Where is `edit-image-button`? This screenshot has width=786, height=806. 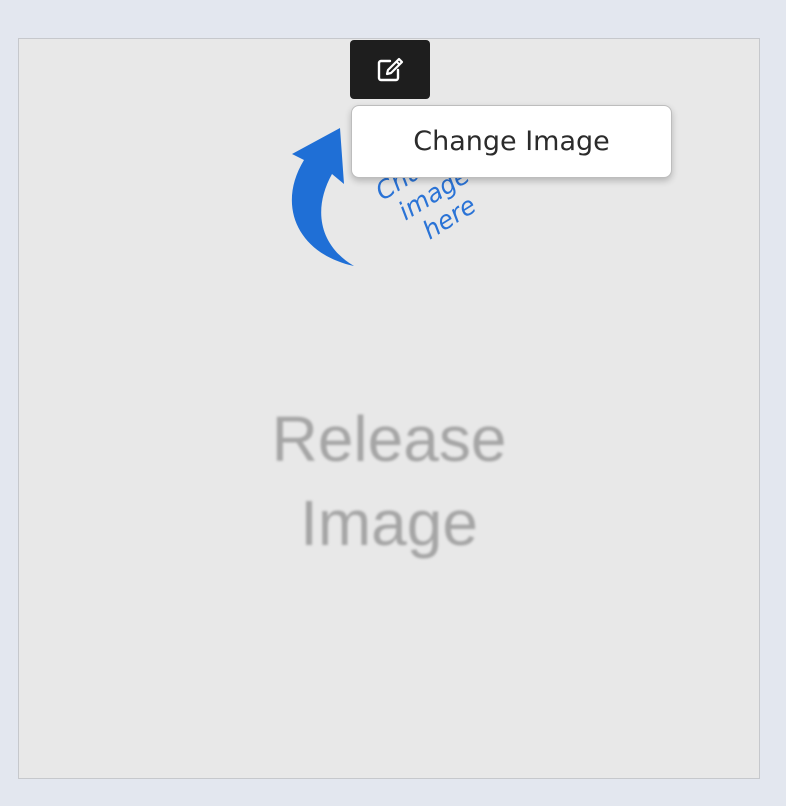 edit-image-button is located at coordinates (390, 69).